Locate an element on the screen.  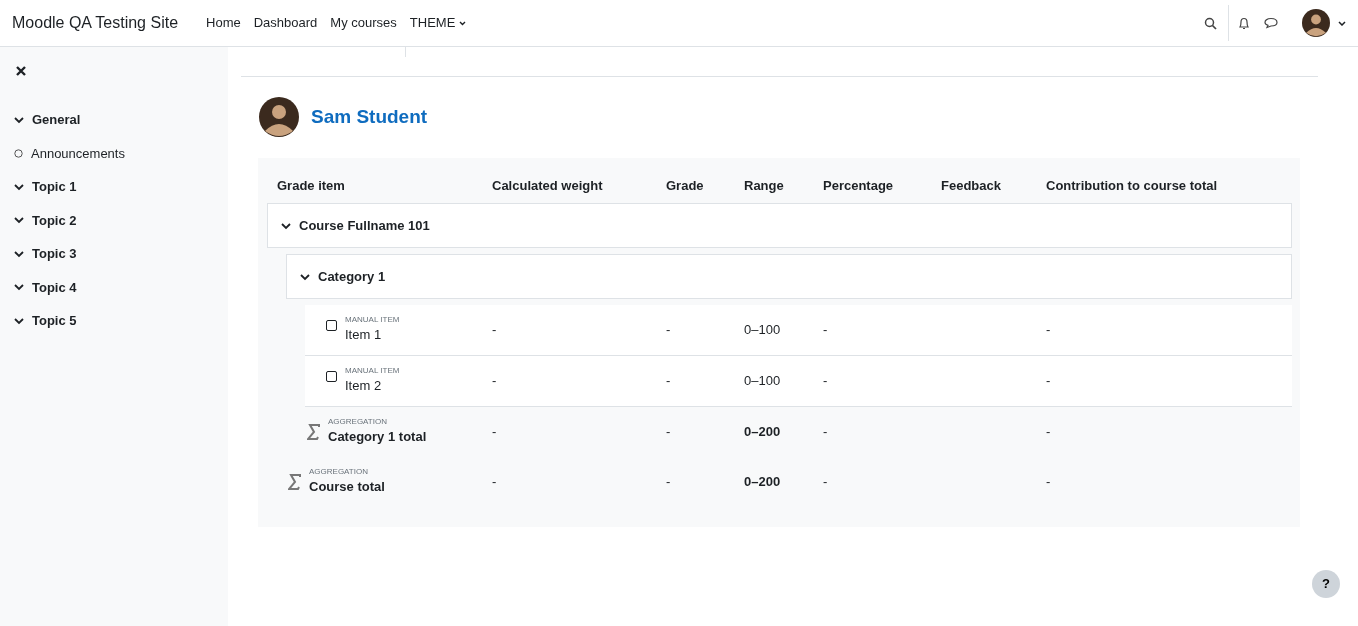
activity-link: Announcements is located at coordinates (78, 153).